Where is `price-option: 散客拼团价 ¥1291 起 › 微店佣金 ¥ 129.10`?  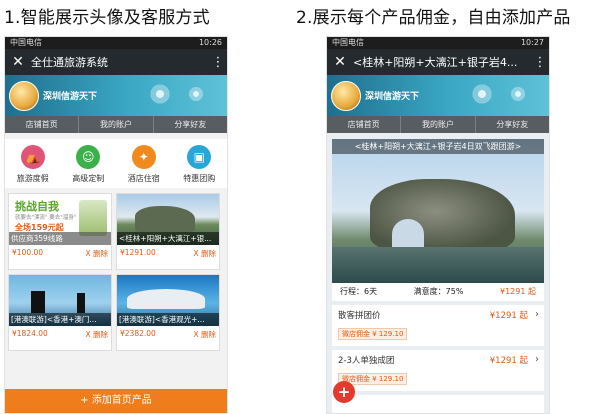
price-option: 散客拼团价 ¥1291 起 › 微店佣金 ¥ 129.10 is located at coordinates (438, 325).